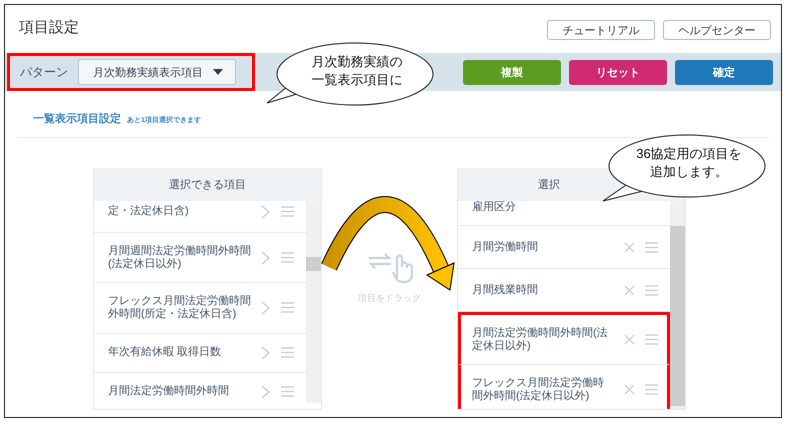  Describe the element at coordinates (207, 184) in the screenshot. I see `panel-header: 選択できる項目` at that location.